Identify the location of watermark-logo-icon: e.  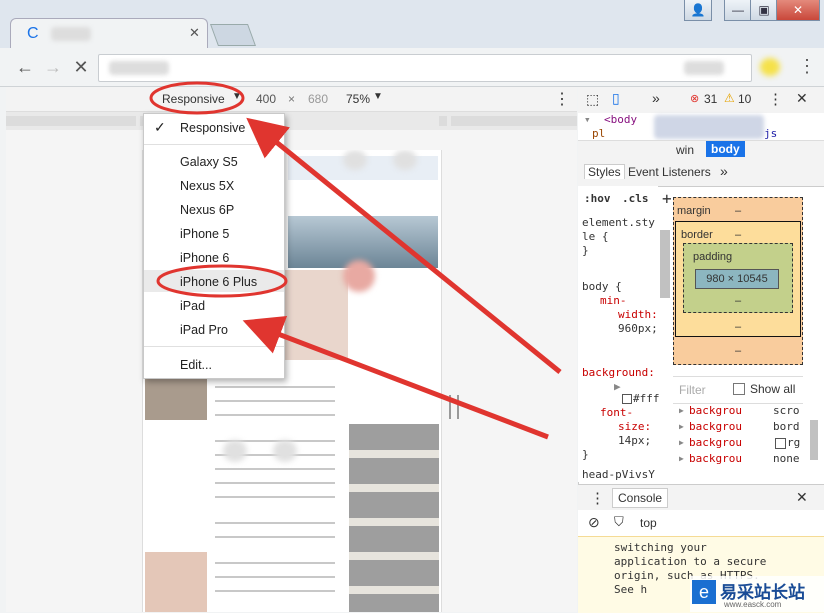
(704, 592).